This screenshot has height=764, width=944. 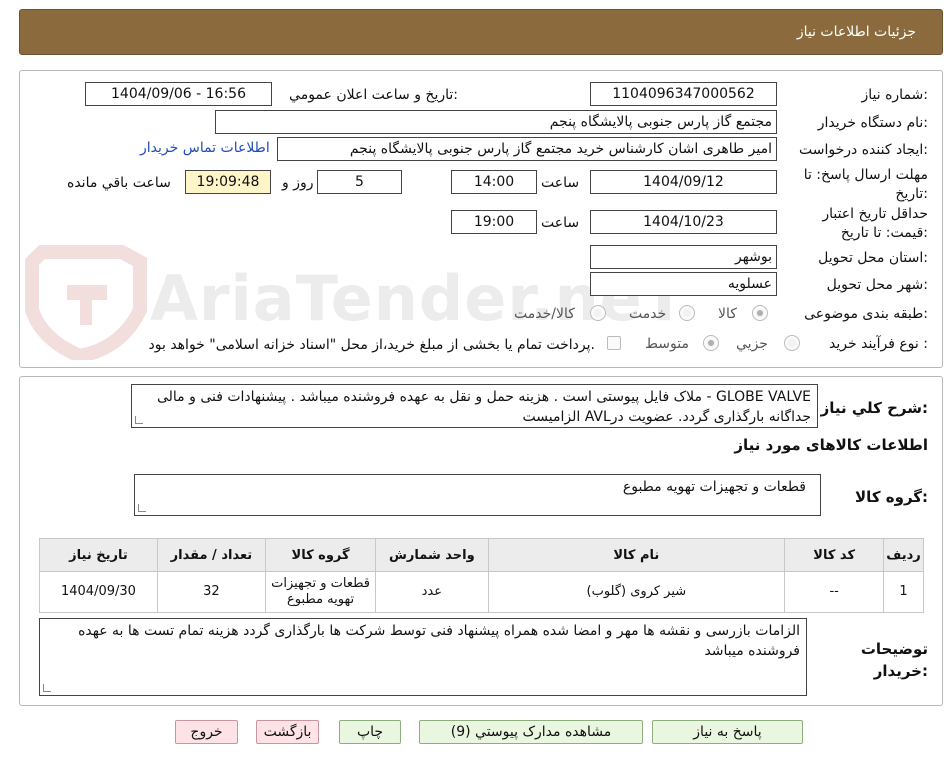 I want to click on validity-date-field: 1404/10/23, so click(x=683, y=222).